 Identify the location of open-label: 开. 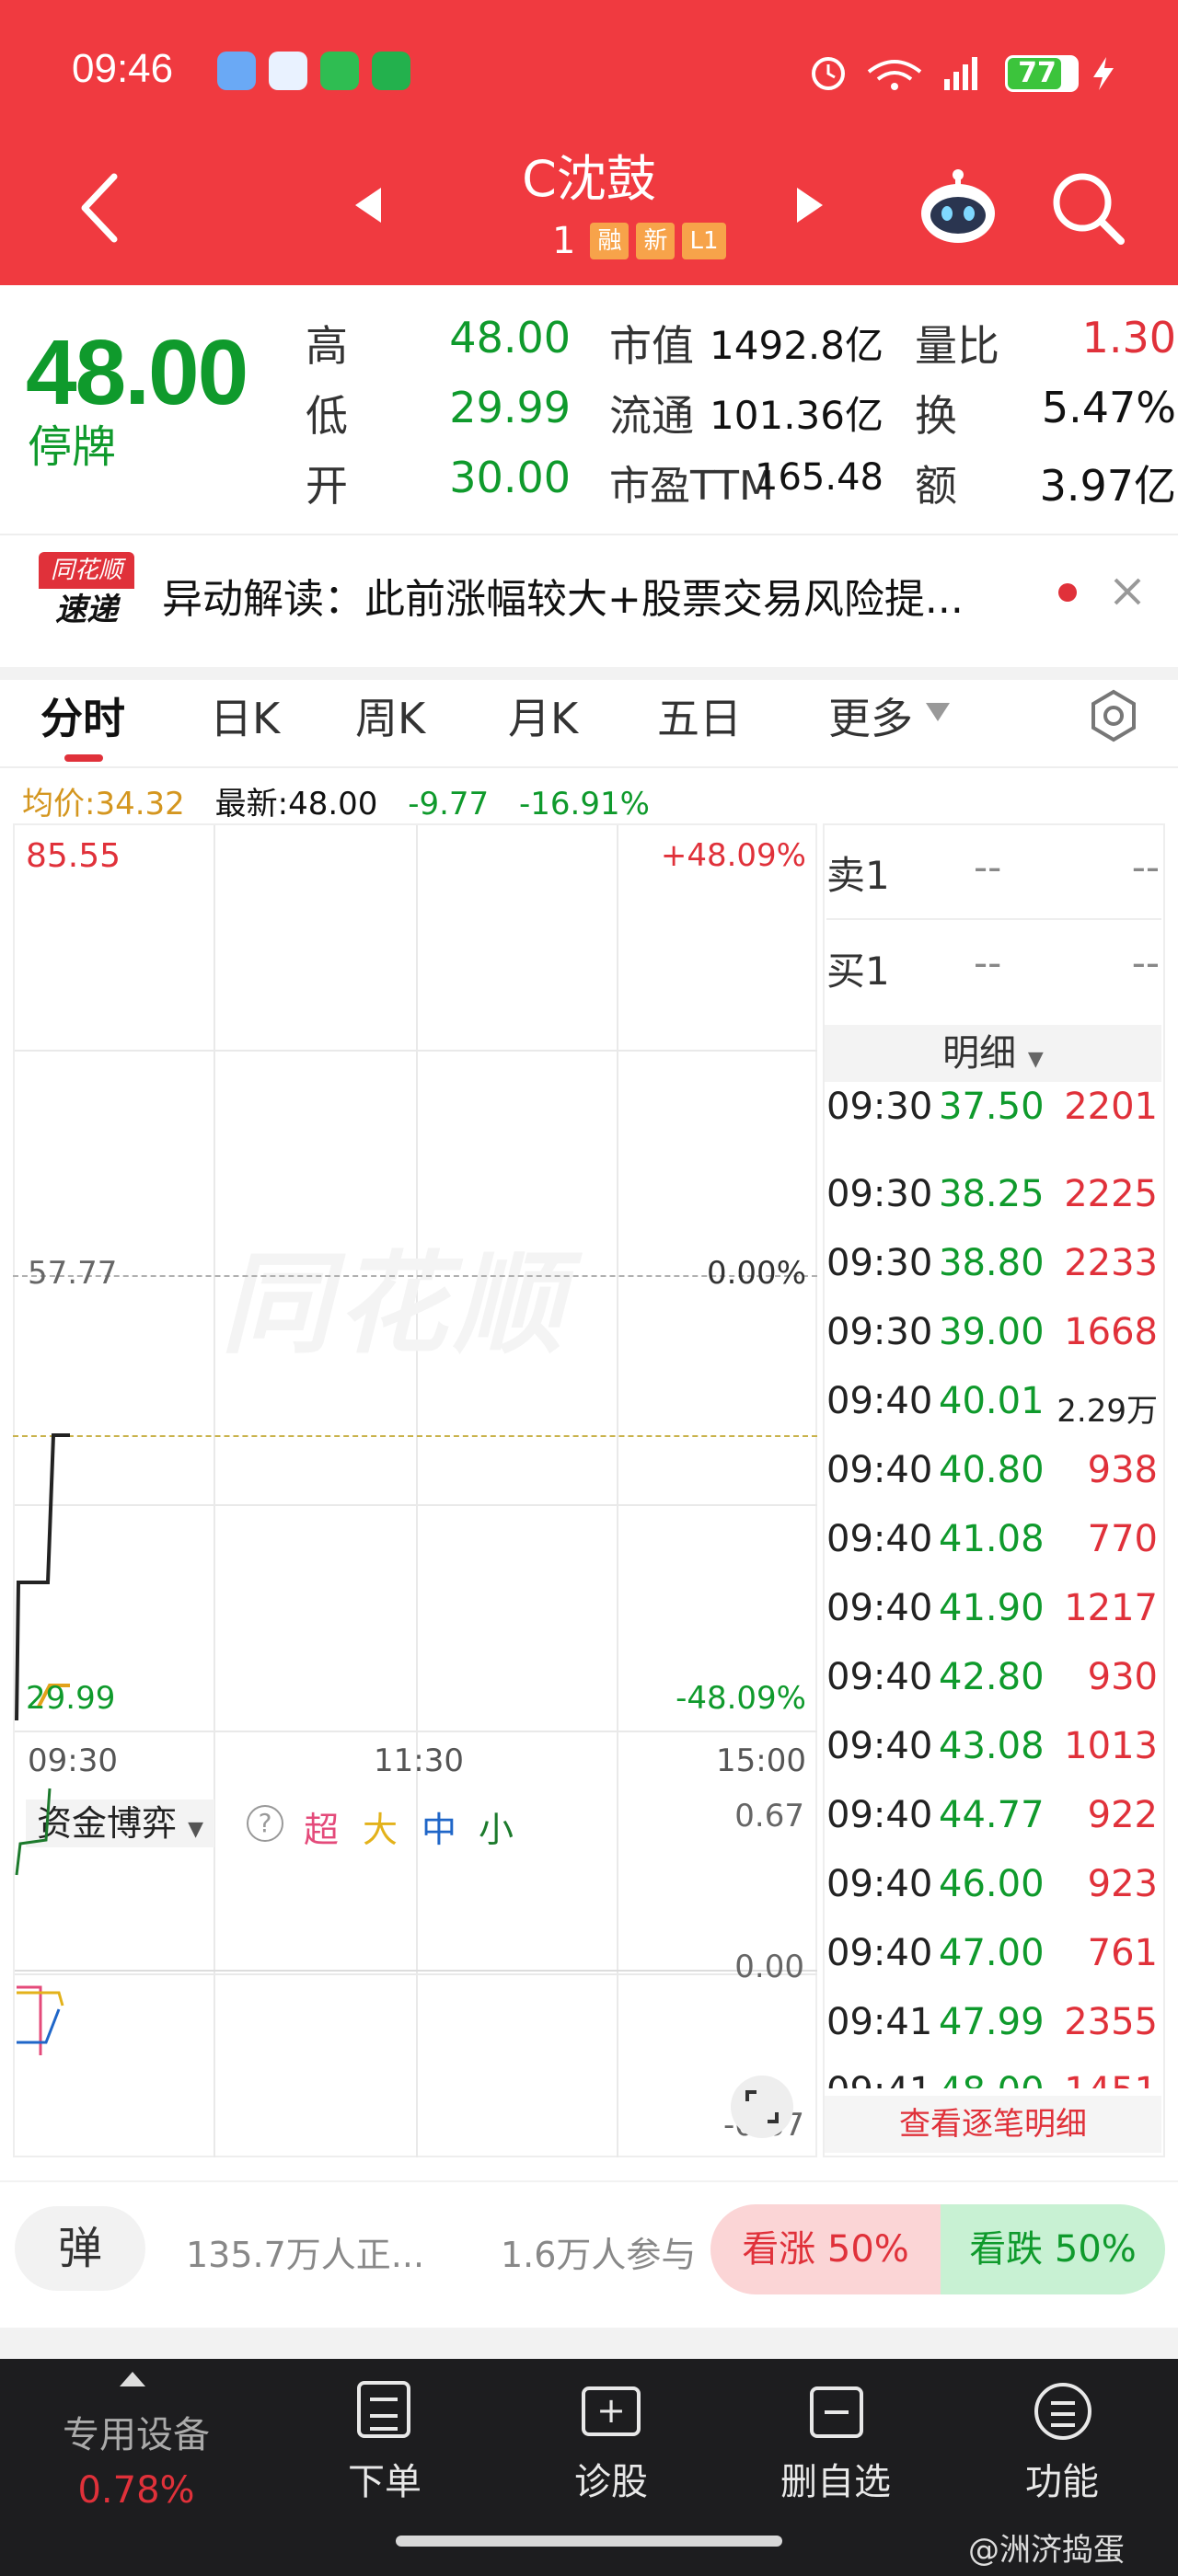
(327, 486).